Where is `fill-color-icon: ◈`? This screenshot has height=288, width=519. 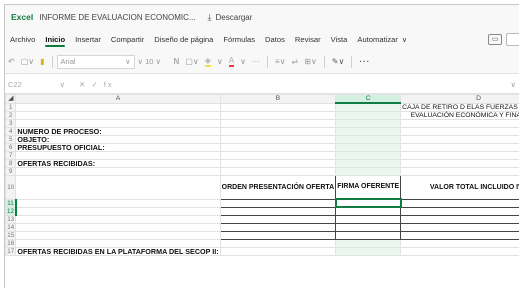
fill-color-icon: ◈ is located at coordinates (207, 61).